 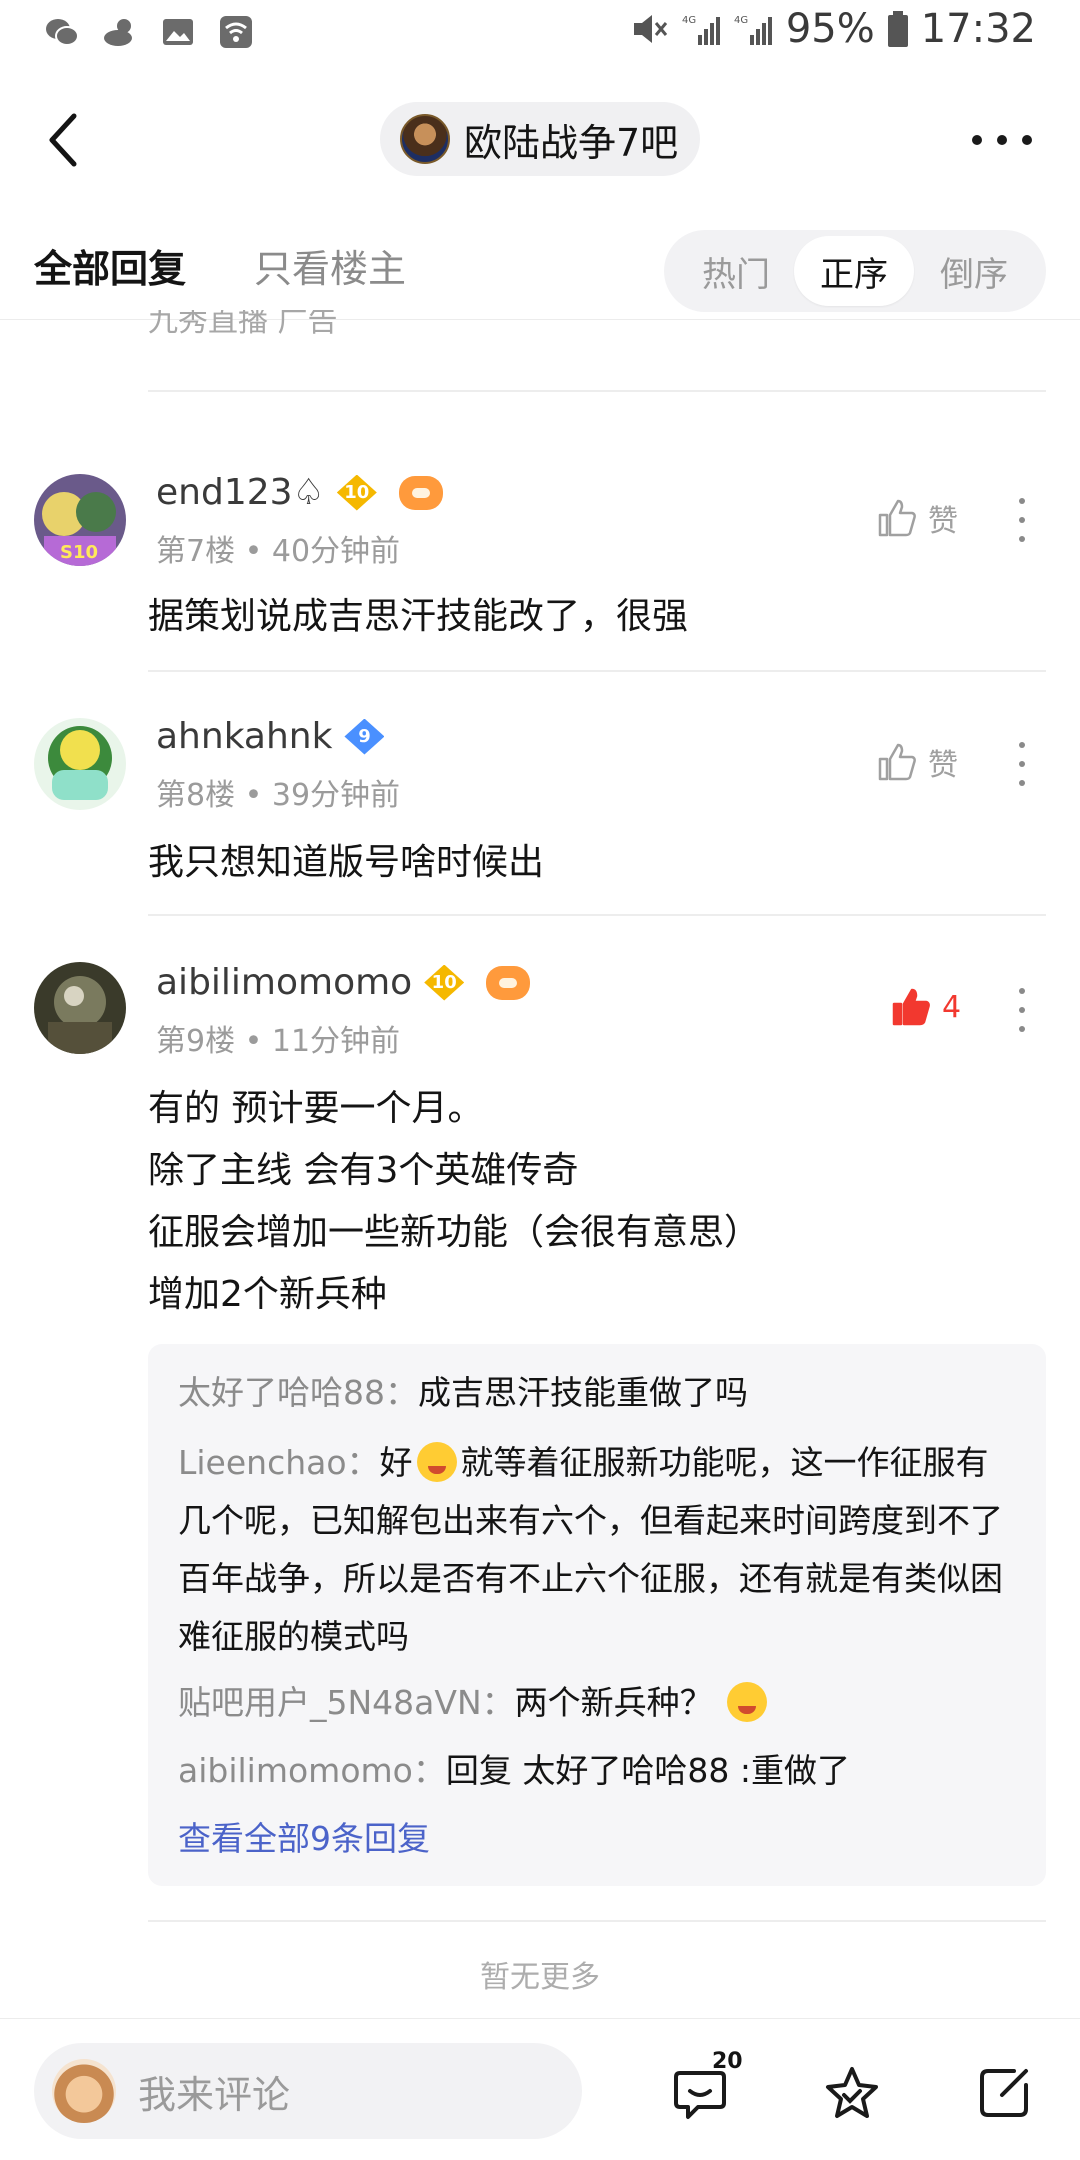 What do you see at coordinates (281, 1392) in the screenshot?
I see `sub-reply-user: 太好了哈哈88` at bounding box center [281, 1392].